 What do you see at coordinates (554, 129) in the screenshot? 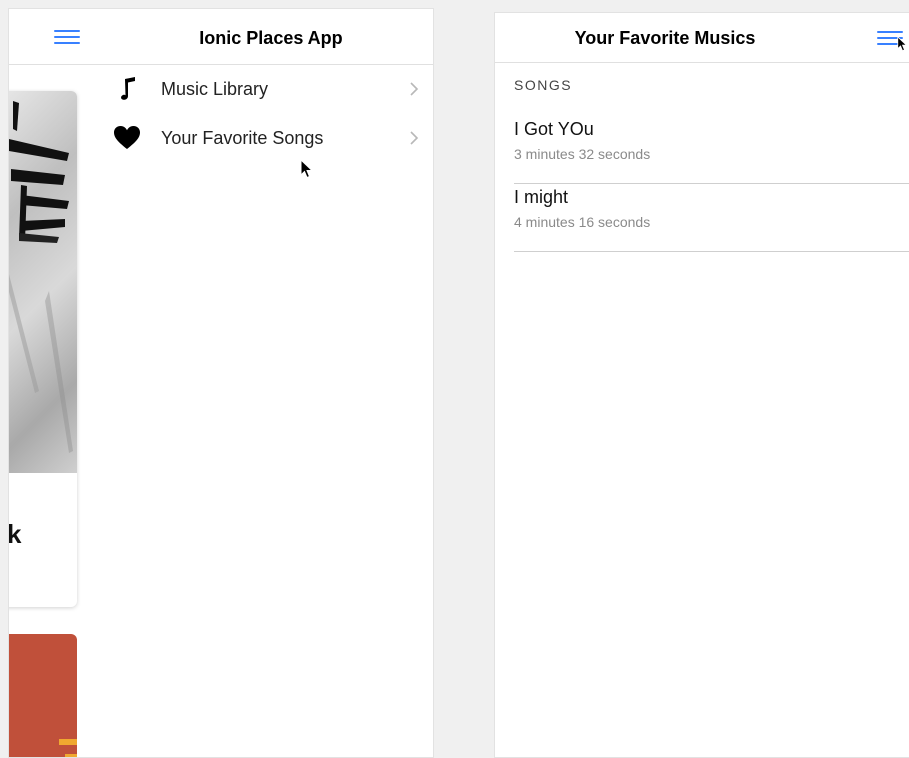
I see `song-title: I Got YOu` at bounding box center [554, 129].